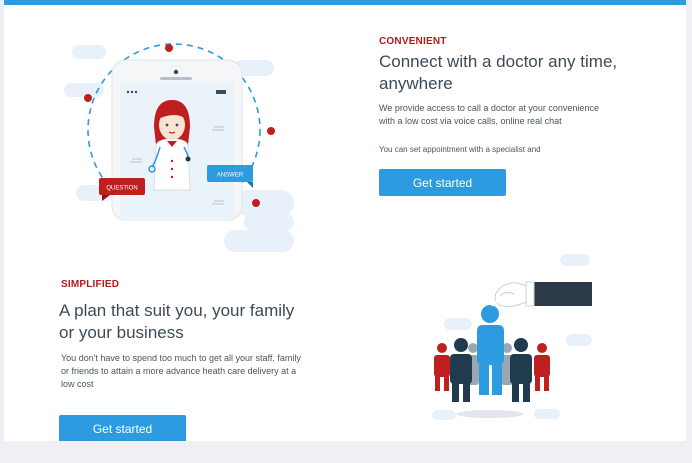 This screenshot has height=463, width=692. What do you see at coordinates (442, 182) in the screenshot?
I see `section1-get-started-button: Get started` at bounding box center [442, 182].